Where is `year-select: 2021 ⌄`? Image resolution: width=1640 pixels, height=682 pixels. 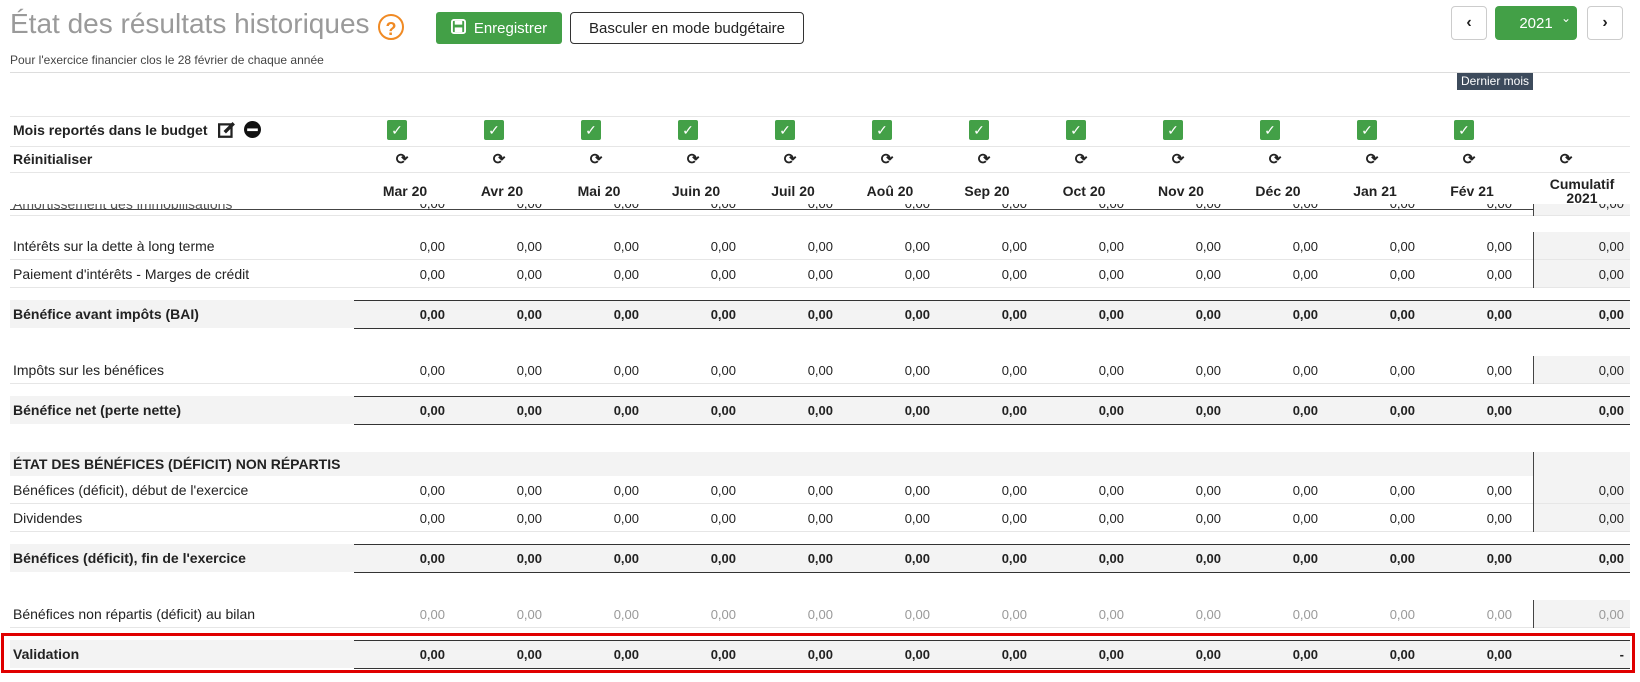 year-select: 2021 ⌄ is located at coordinates (1536, 23).